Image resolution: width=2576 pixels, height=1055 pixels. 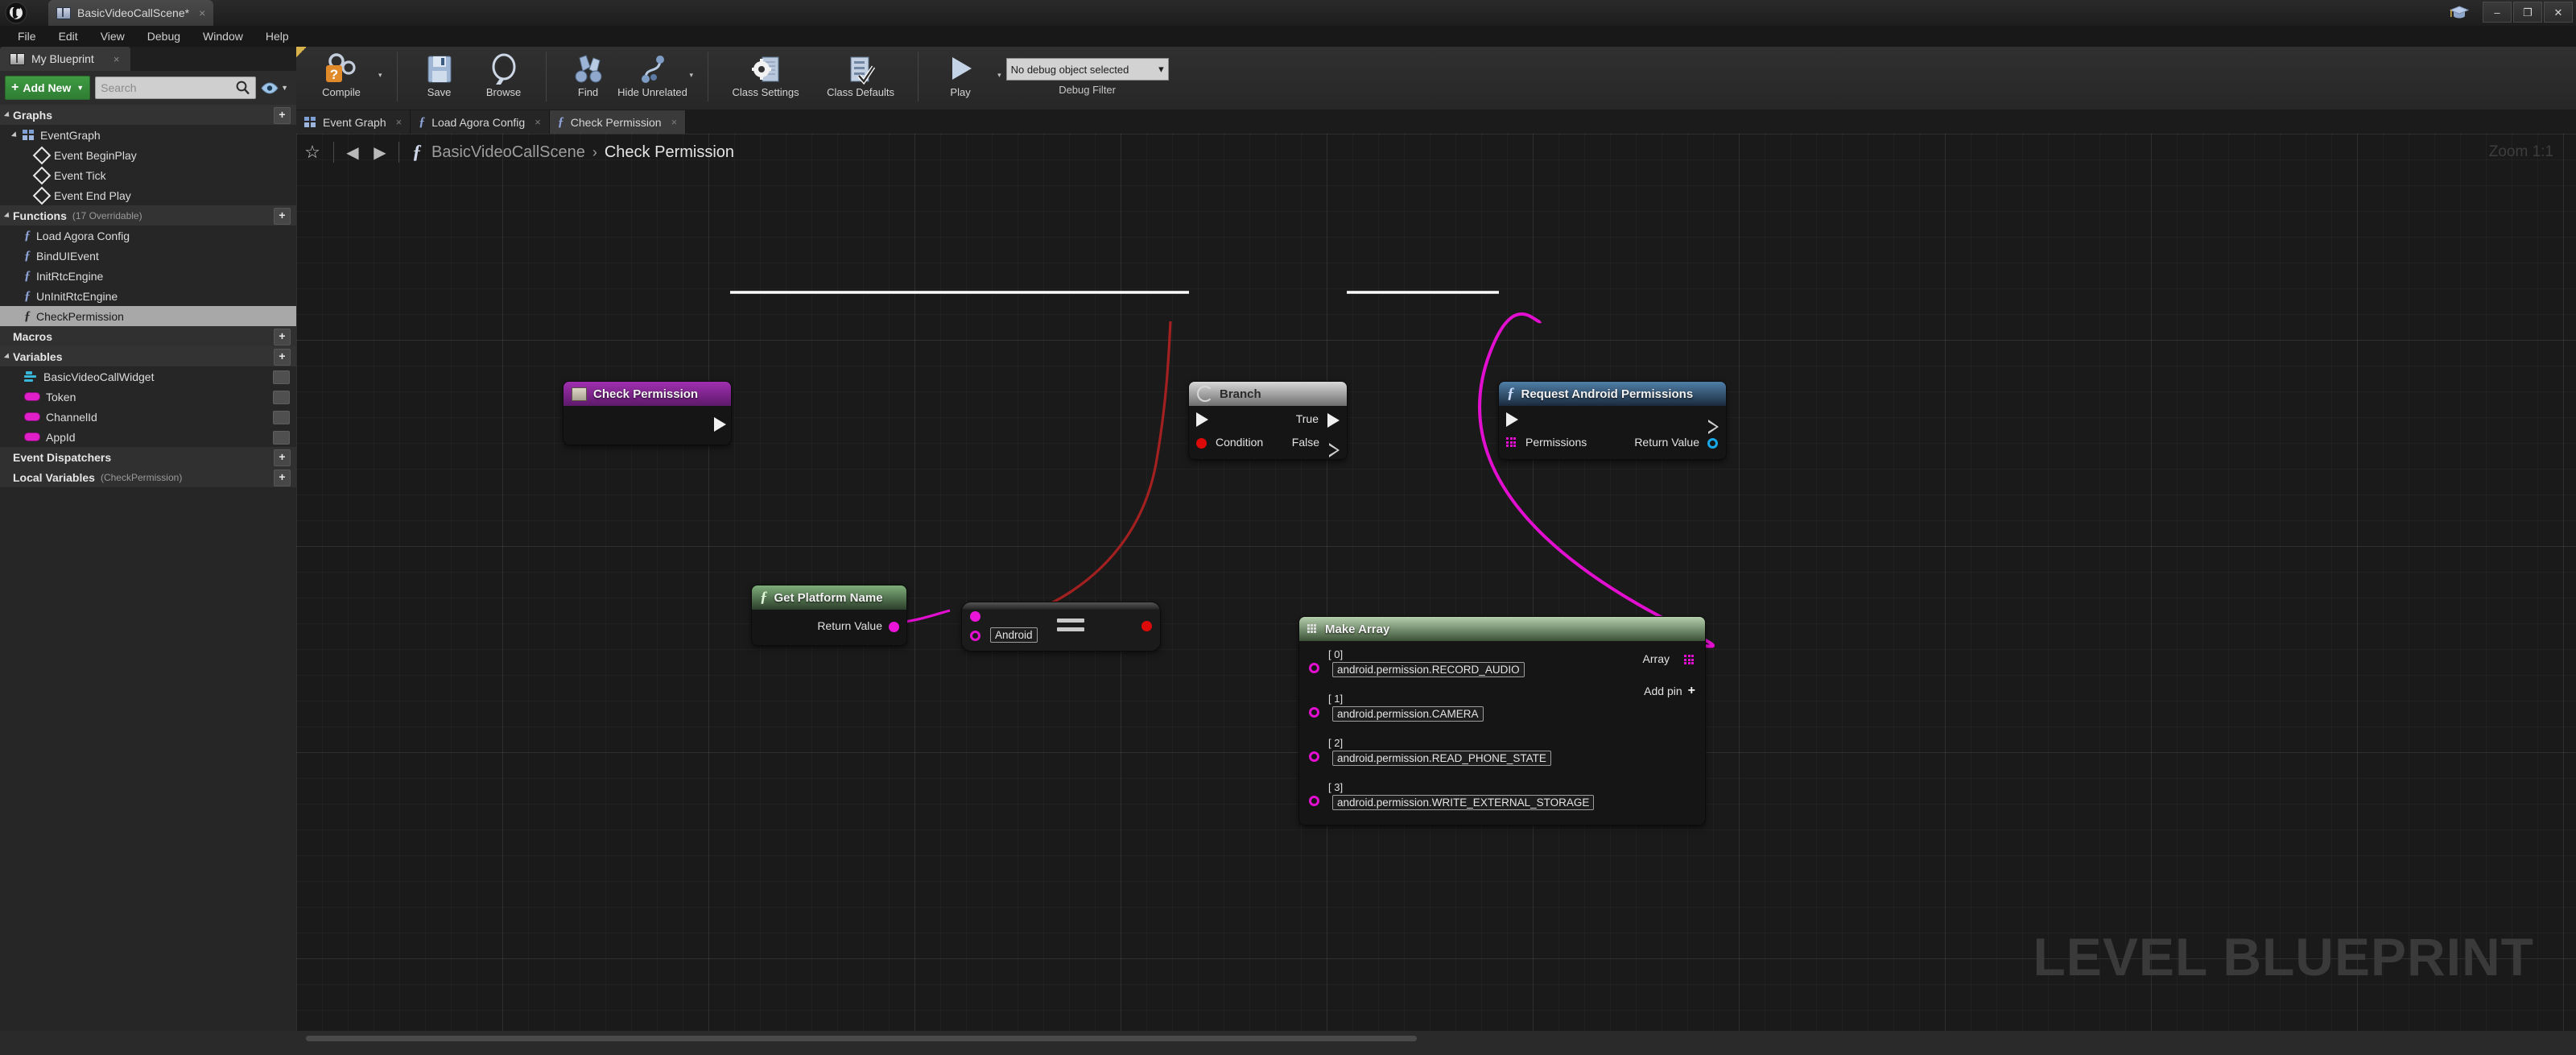 What do you see at coordinates (1268, 420) in the screenshot?
I see `node-branch: Branch True Condition False` at bounding box center [1268, 420].